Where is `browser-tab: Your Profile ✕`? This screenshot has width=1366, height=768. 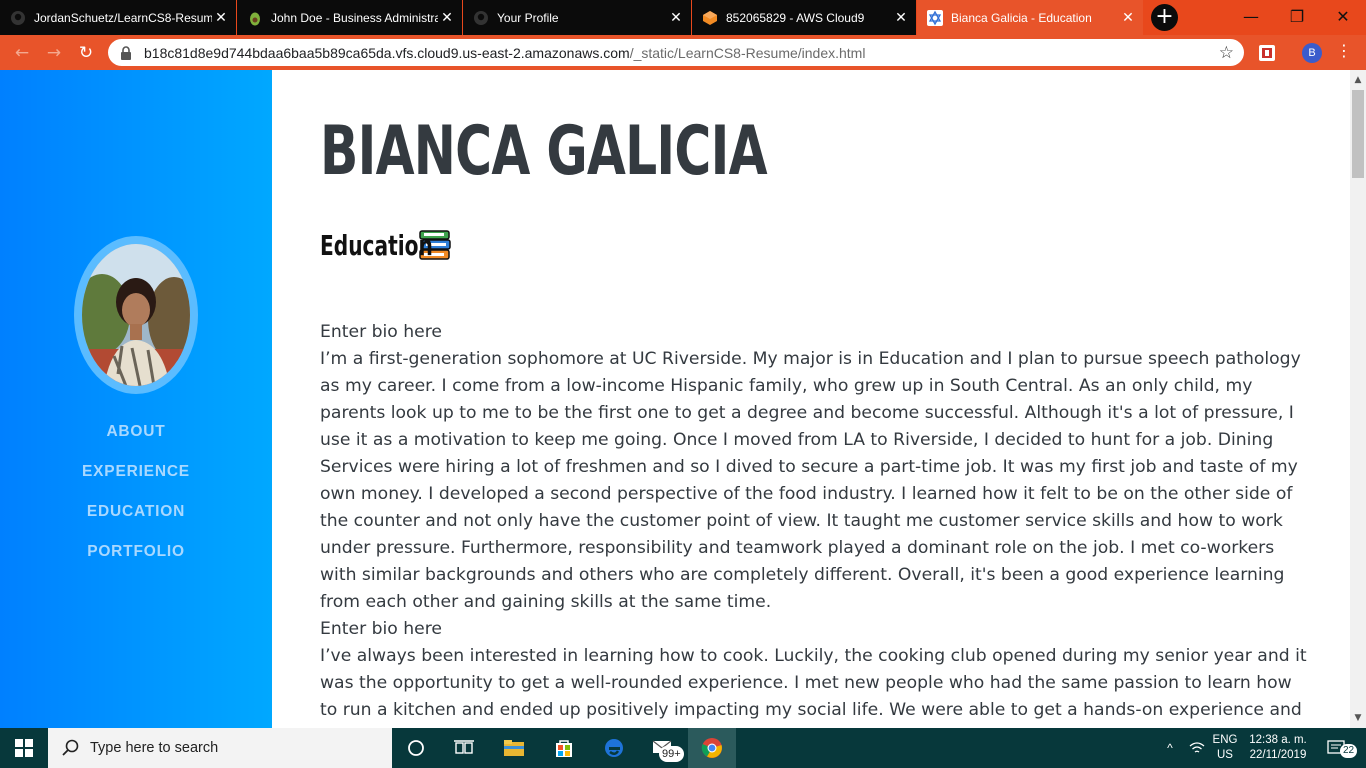
browser-tab: Your Profile ✕ is located at coordinates (577, 17).